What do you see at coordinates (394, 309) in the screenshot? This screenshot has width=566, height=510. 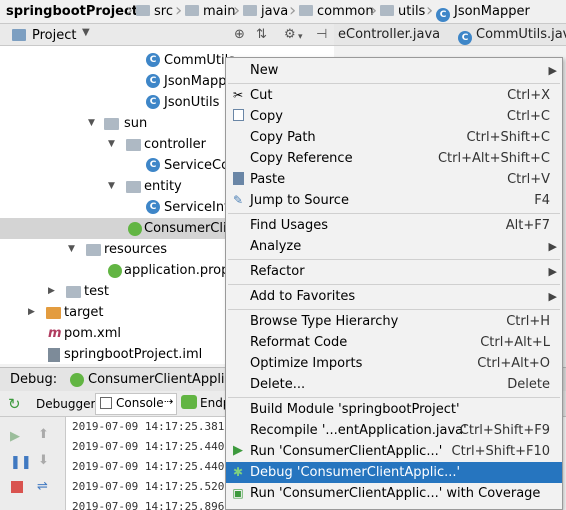 I see `menu-separator` at bounding box center [394, 309].